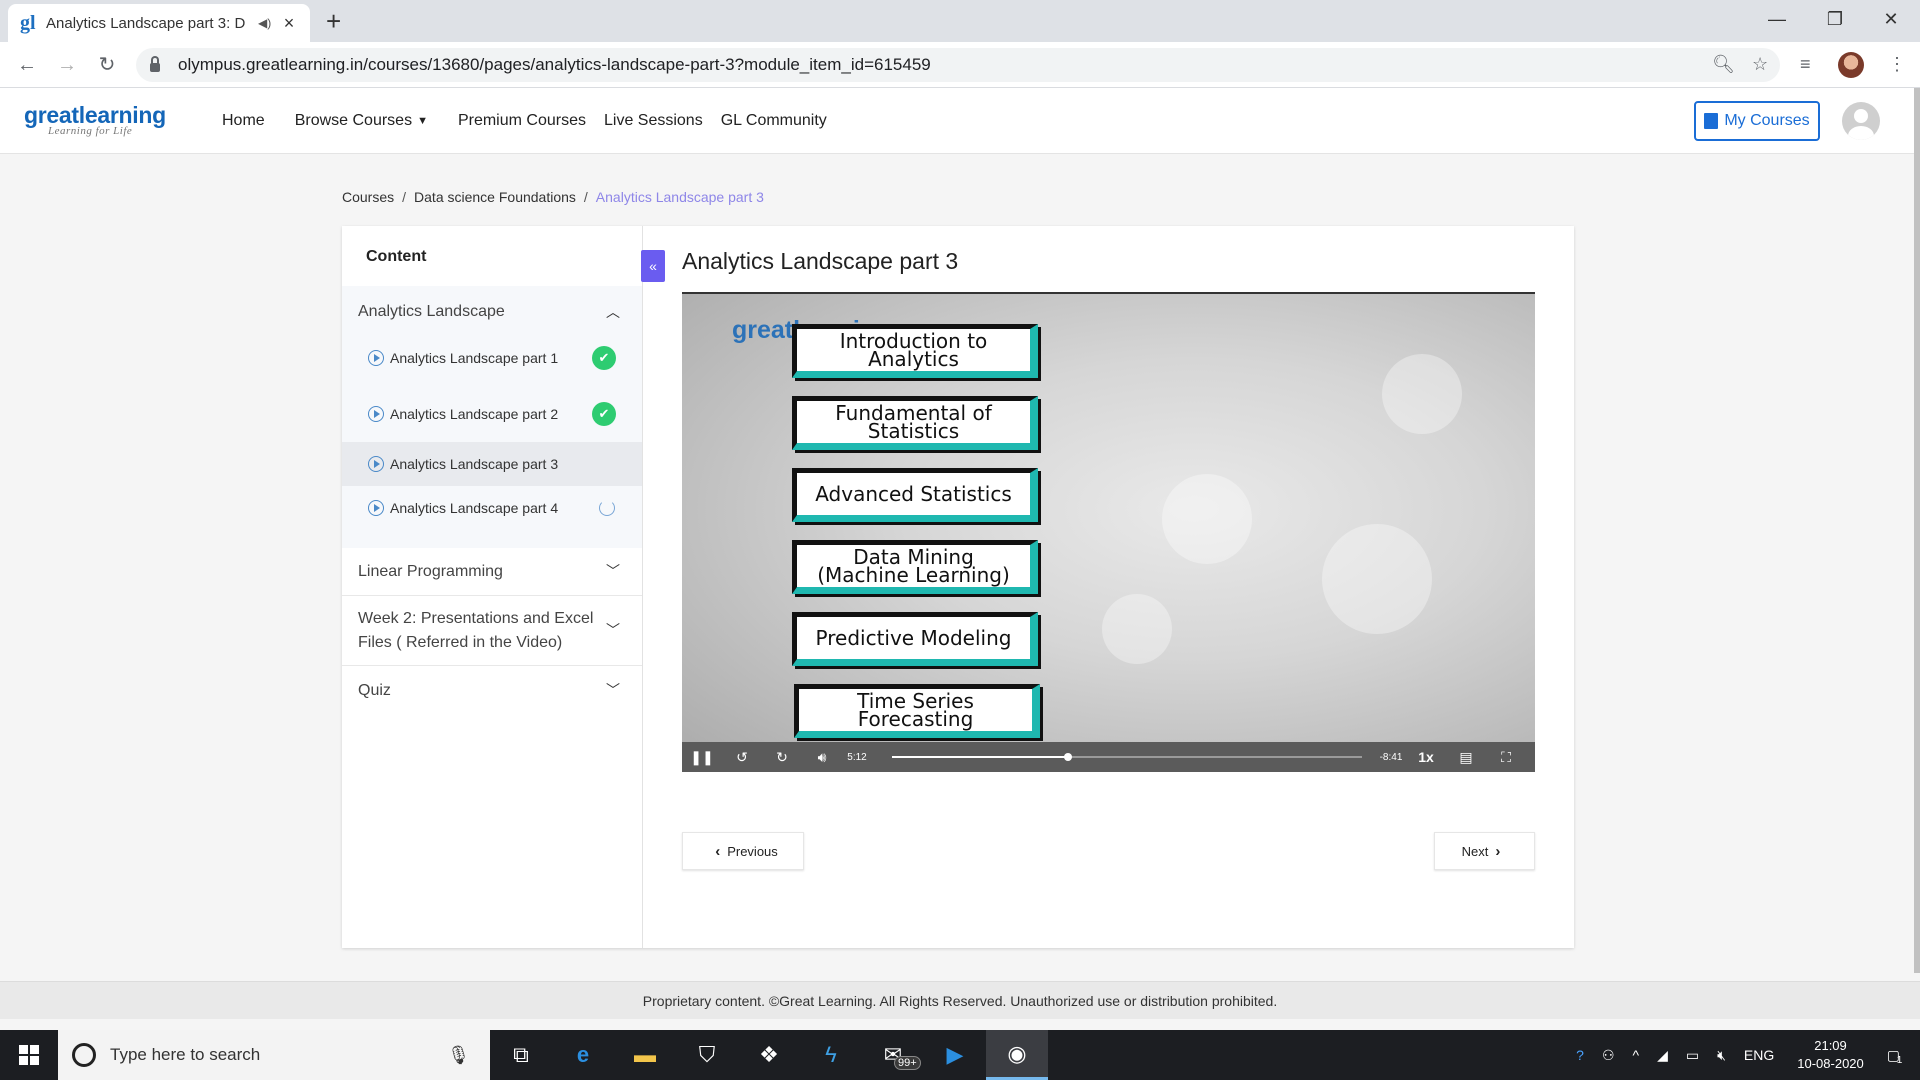 The height and width of the screenshot is (1080, 1920). Describe the element at coordinates (522, 121) in the screenshot. I see `nav-premium-courses: Premium Courses` at that location.